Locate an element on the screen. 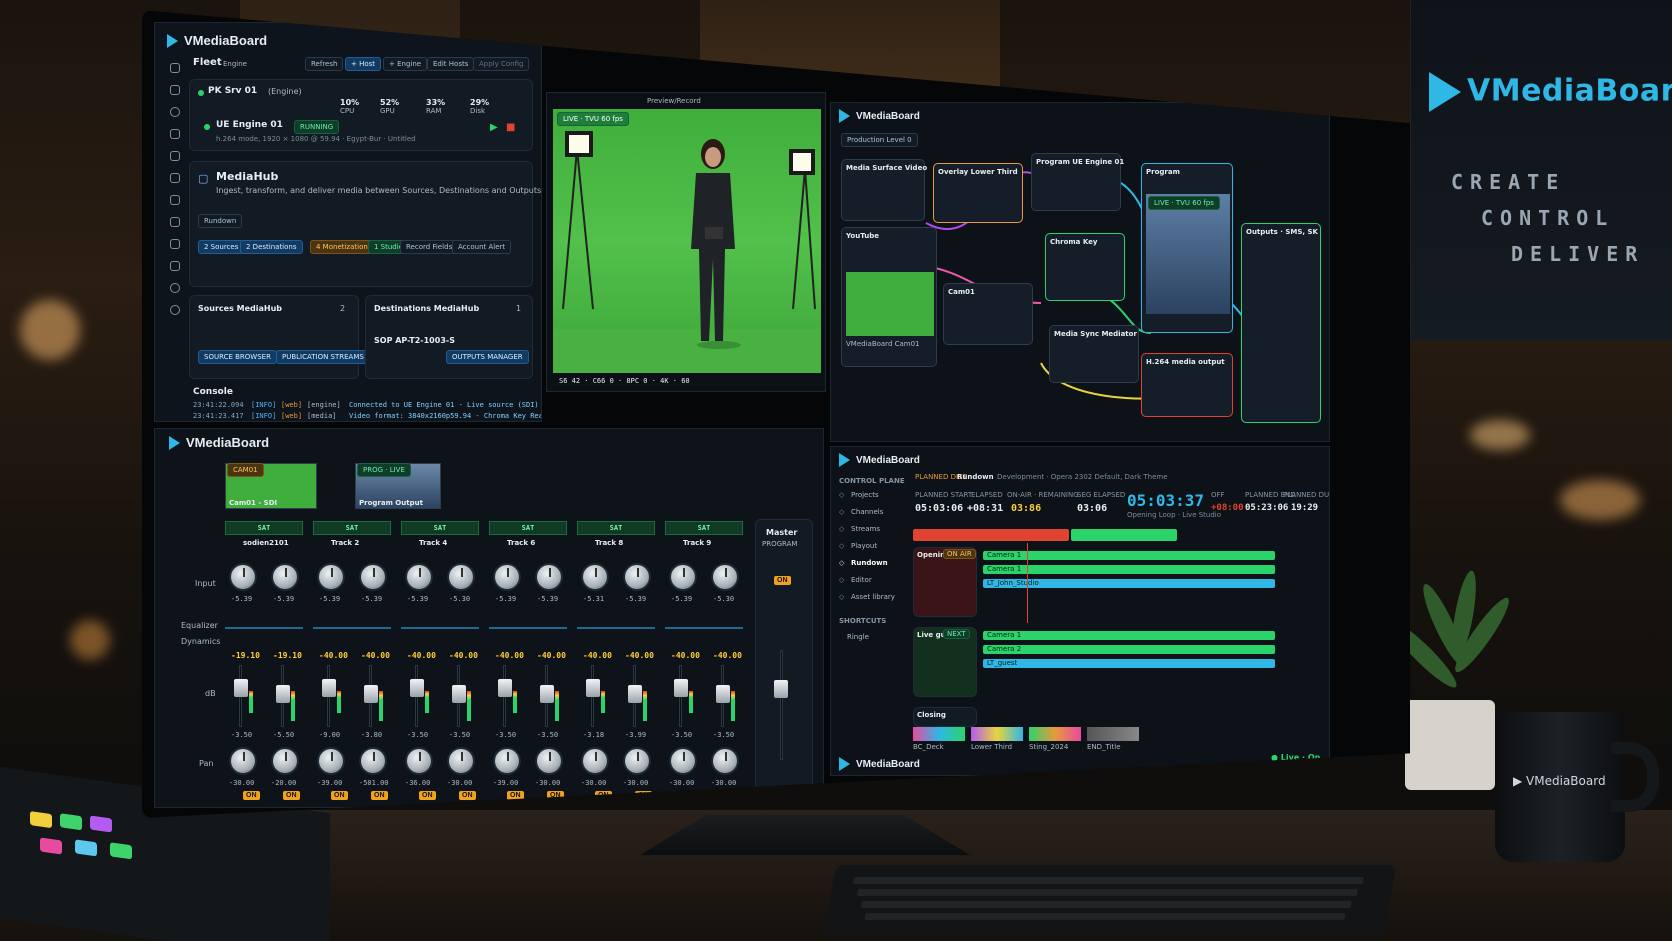  nav-item-asset-library: Asset library is located at coordinates (873, 597).